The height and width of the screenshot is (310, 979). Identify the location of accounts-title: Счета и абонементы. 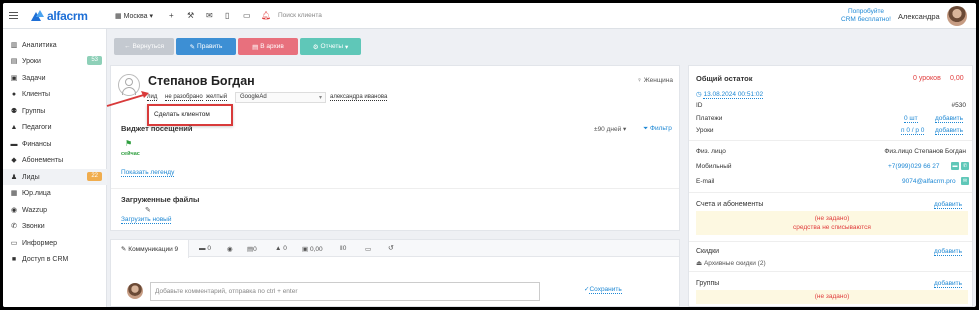
(730, 204).